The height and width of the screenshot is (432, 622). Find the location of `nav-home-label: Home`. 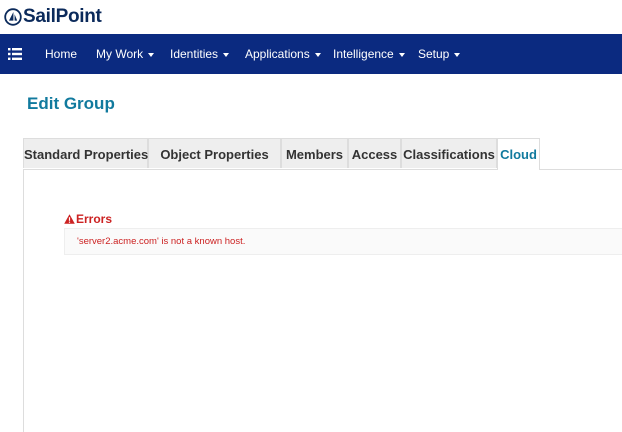

nav-home-label: Home is located at coordinates (61, 54).